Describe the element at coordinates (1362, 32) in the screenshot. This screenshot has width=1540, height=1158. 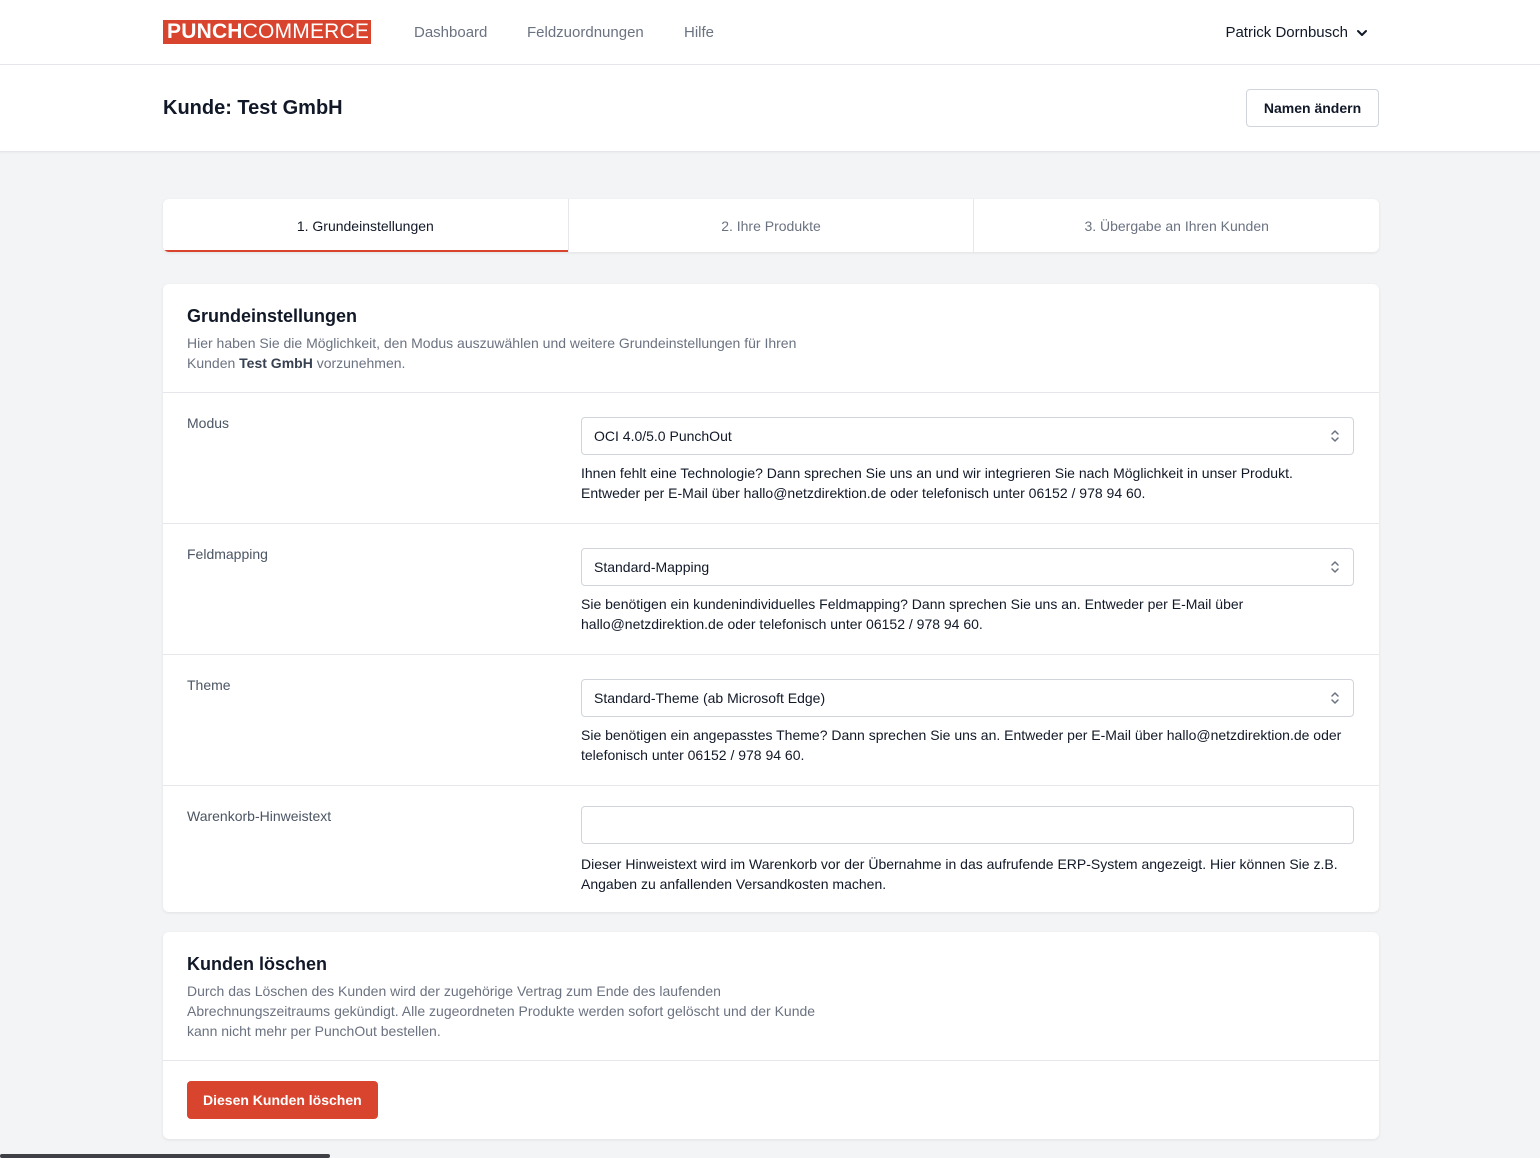
I see `chevron-down-icon` at that location.